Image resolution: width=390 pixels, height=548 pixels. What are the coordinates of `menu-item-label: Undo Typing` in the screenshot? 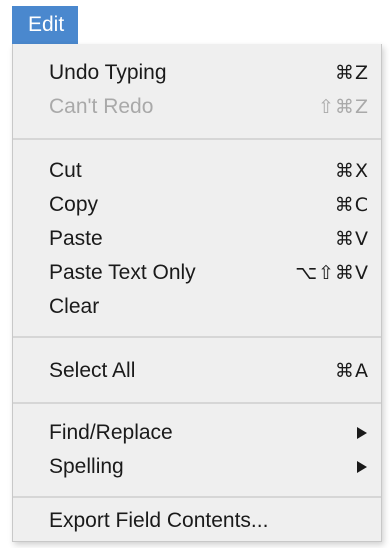 It's located at (108, 72).